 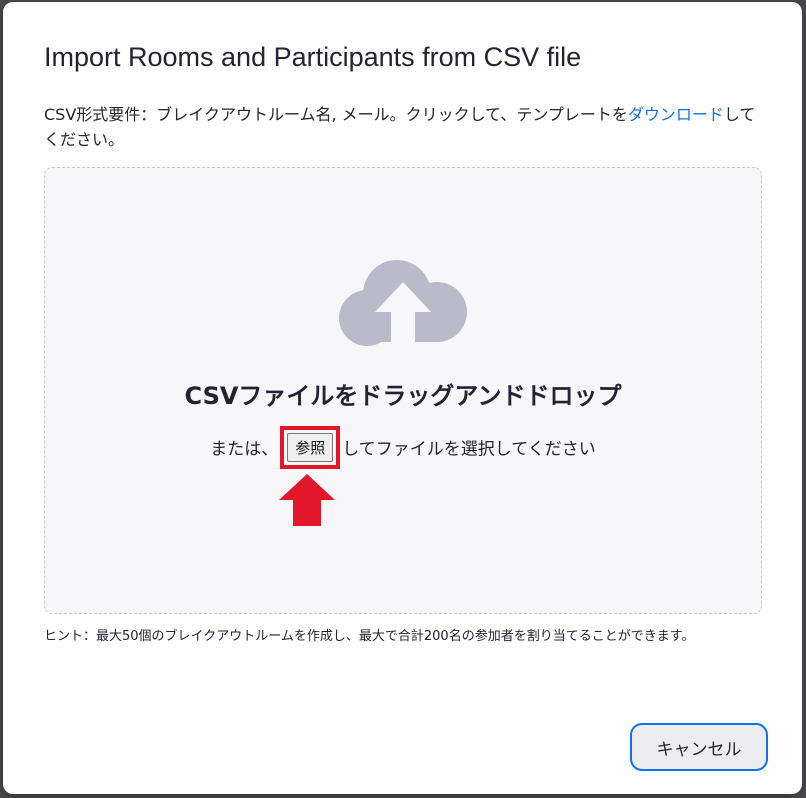 I want to click on arrow-up-icon, so click(x=307, y=500).